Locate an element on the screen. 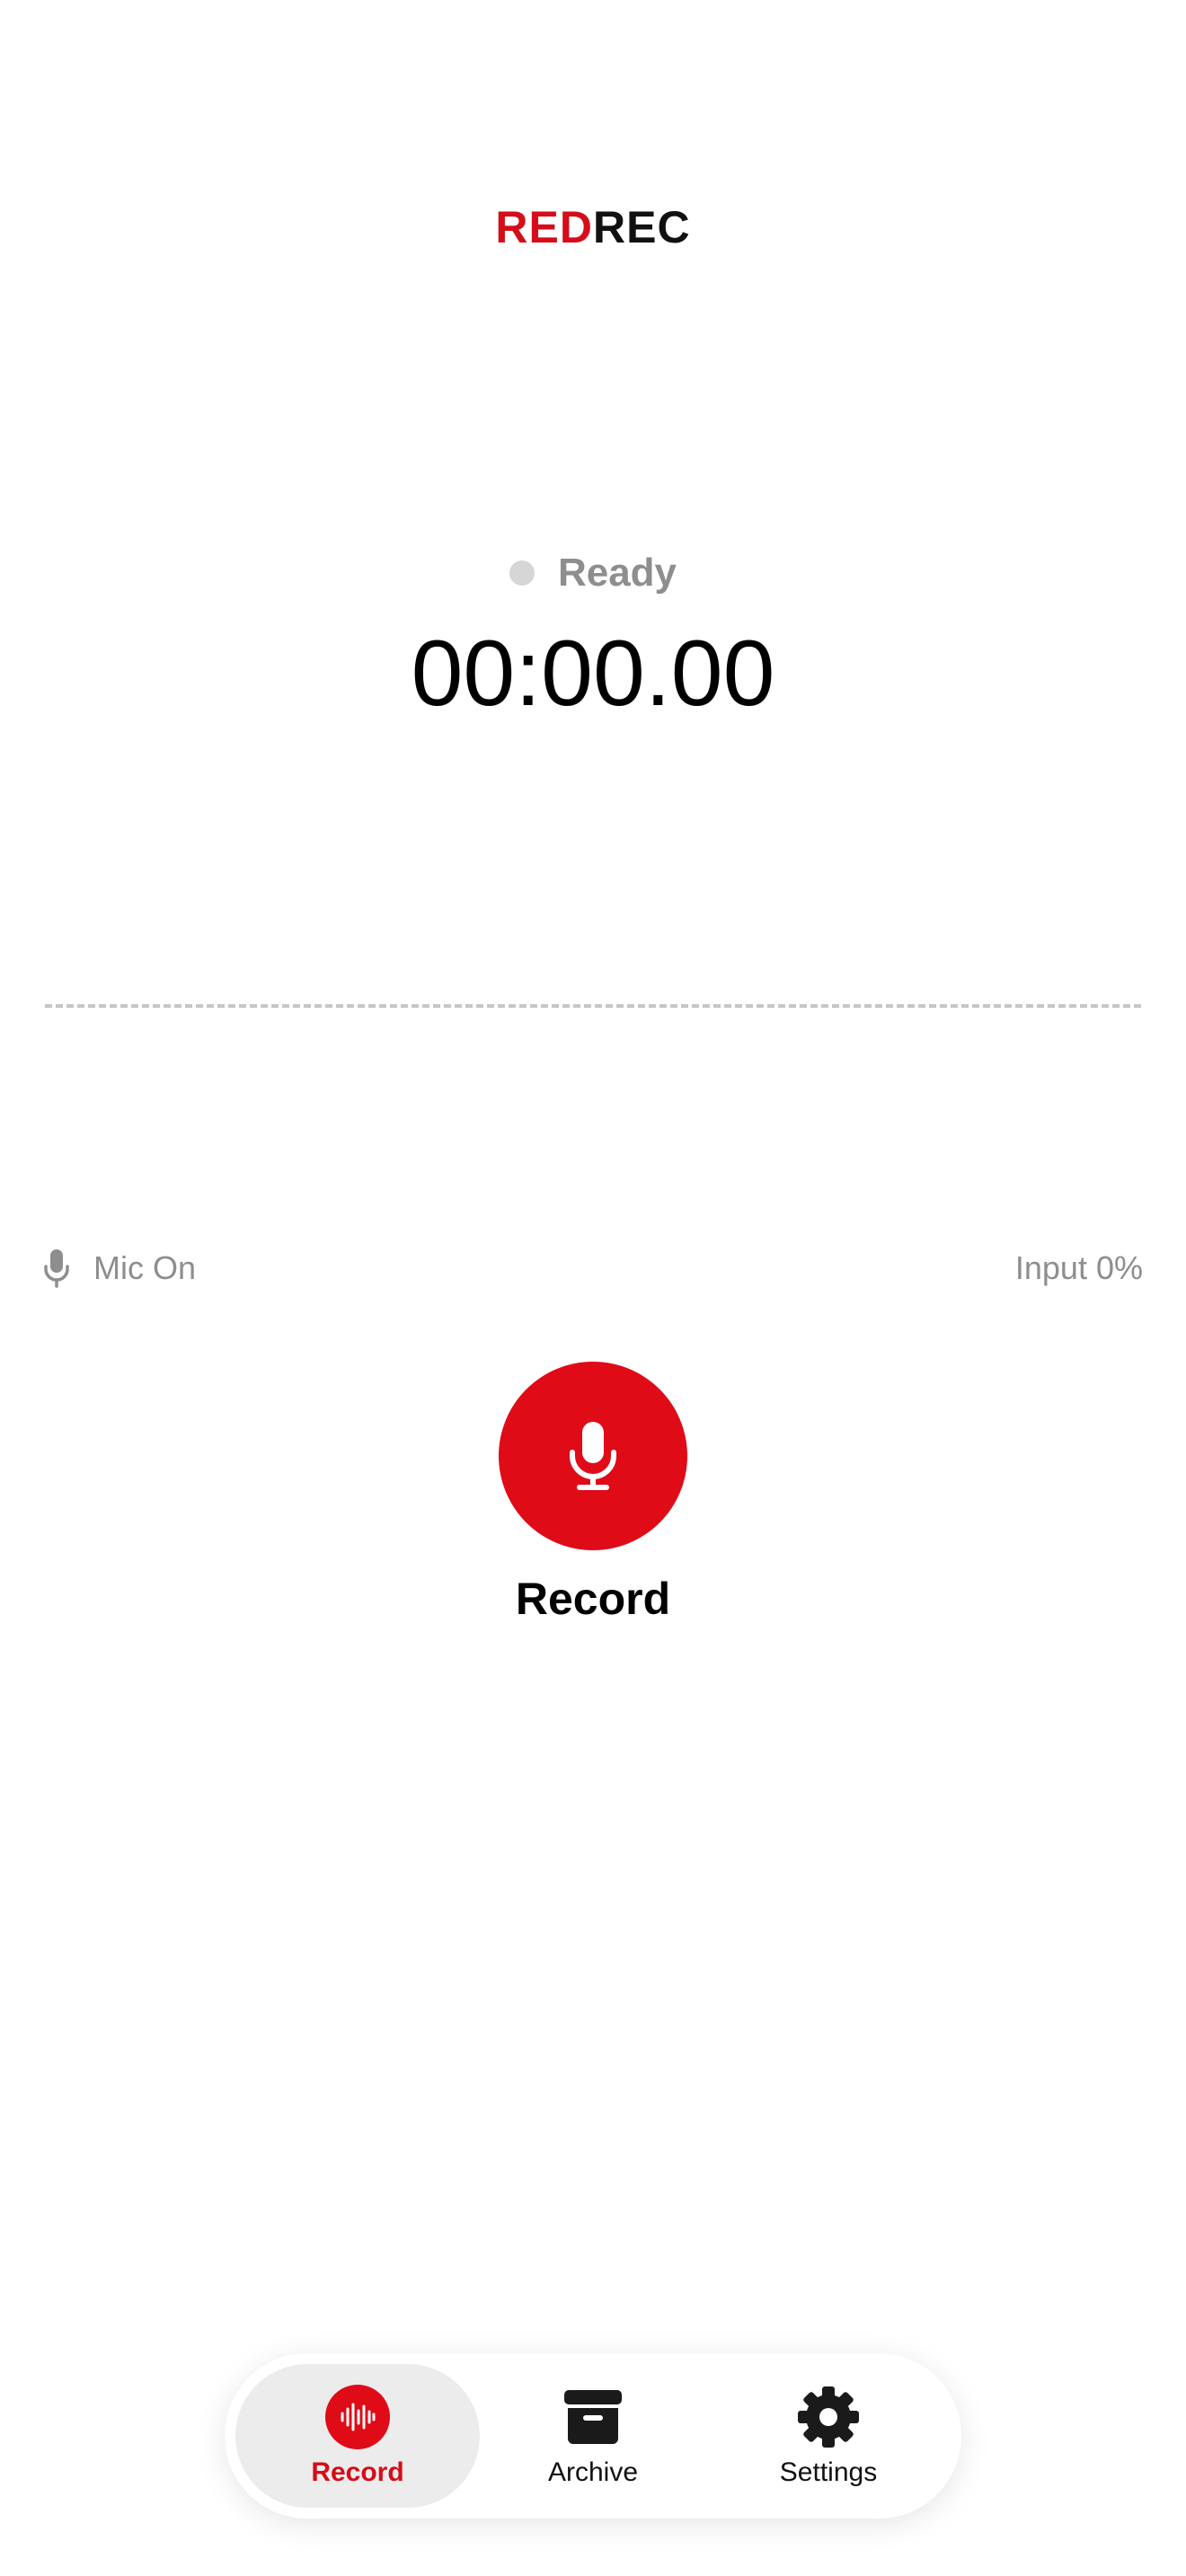 The height and width of the screenshot is (2576, 1186). tab-record: Record is located at coordinates (357, 2436).